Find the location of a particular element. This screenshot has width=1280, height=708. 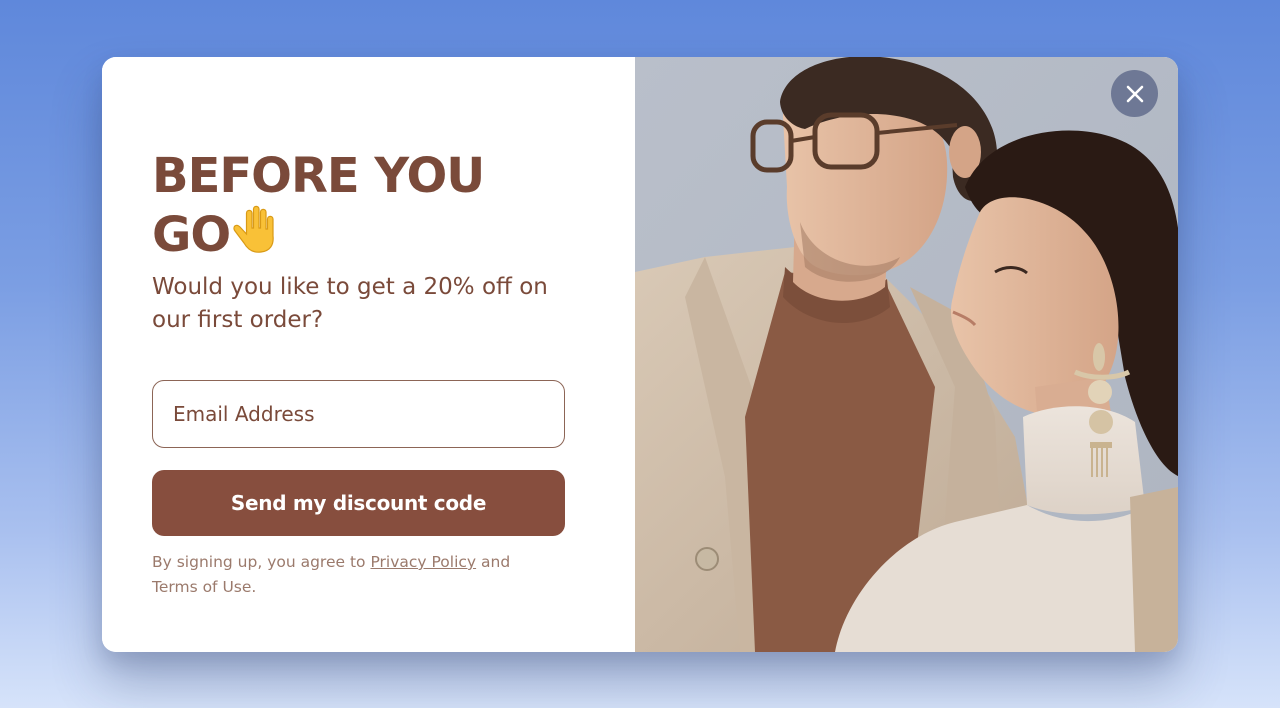

email-field is located at coordinates (358, 414).